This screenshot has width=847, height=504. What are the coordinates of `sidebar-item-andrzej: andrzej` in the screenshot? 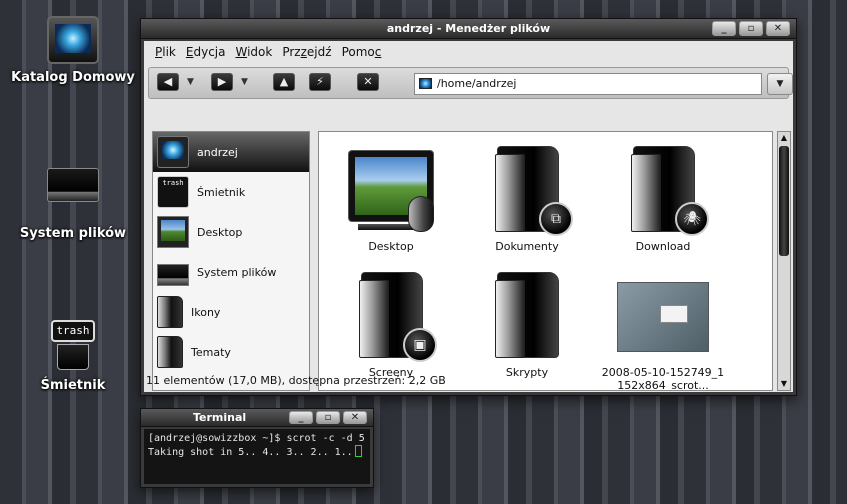 It's located at (231, 152).